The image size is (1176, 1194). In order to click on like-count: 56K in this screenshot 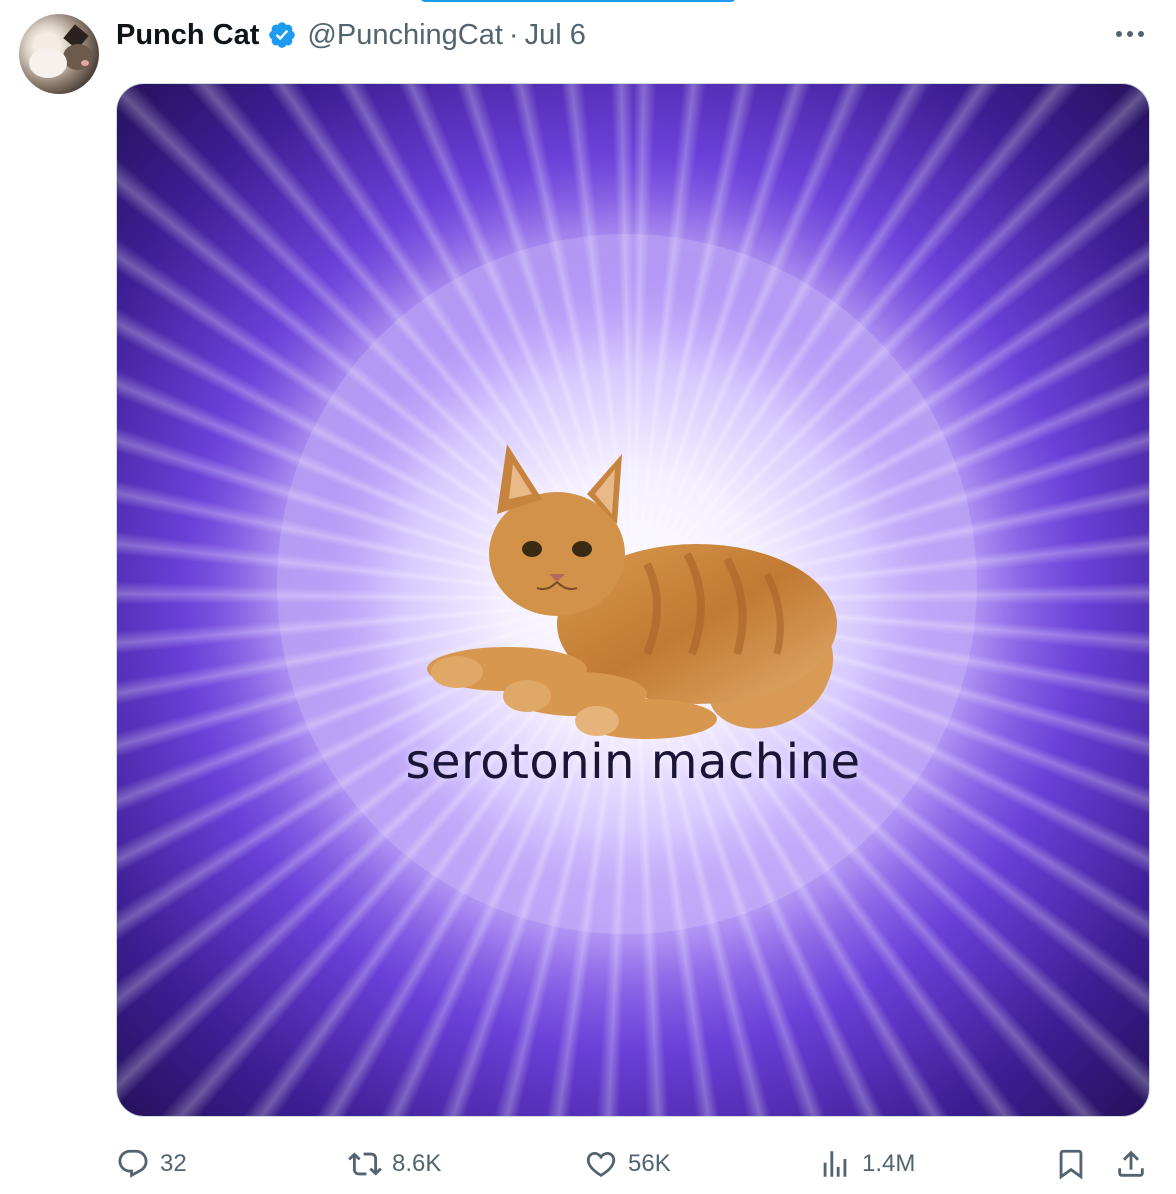, I will do `click(649, 1163)`.